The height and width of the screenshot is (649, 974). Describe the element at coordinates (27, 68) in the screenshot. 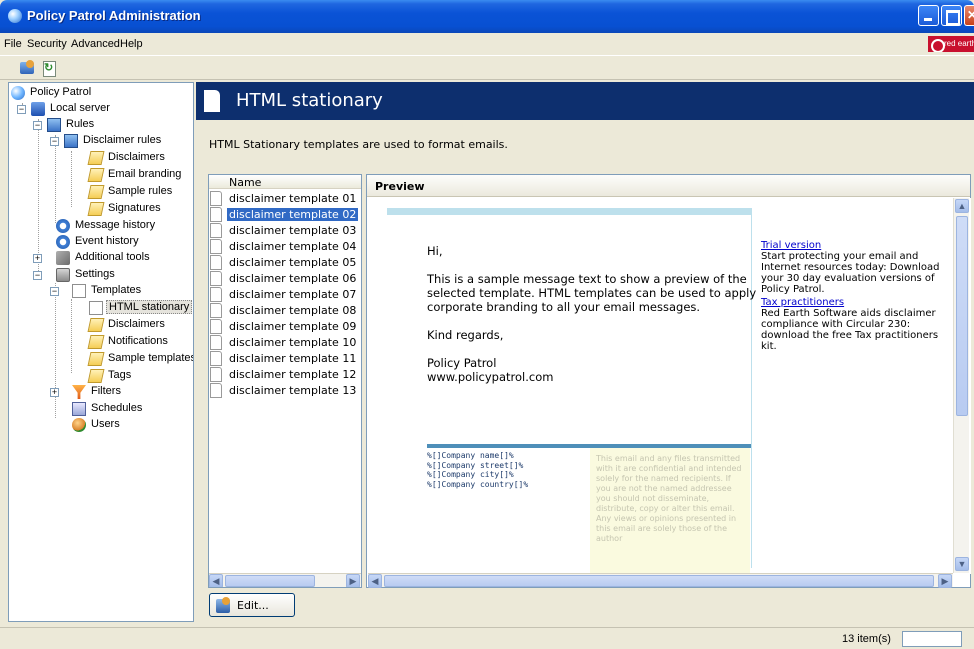

I see `properties-icon` at that location.